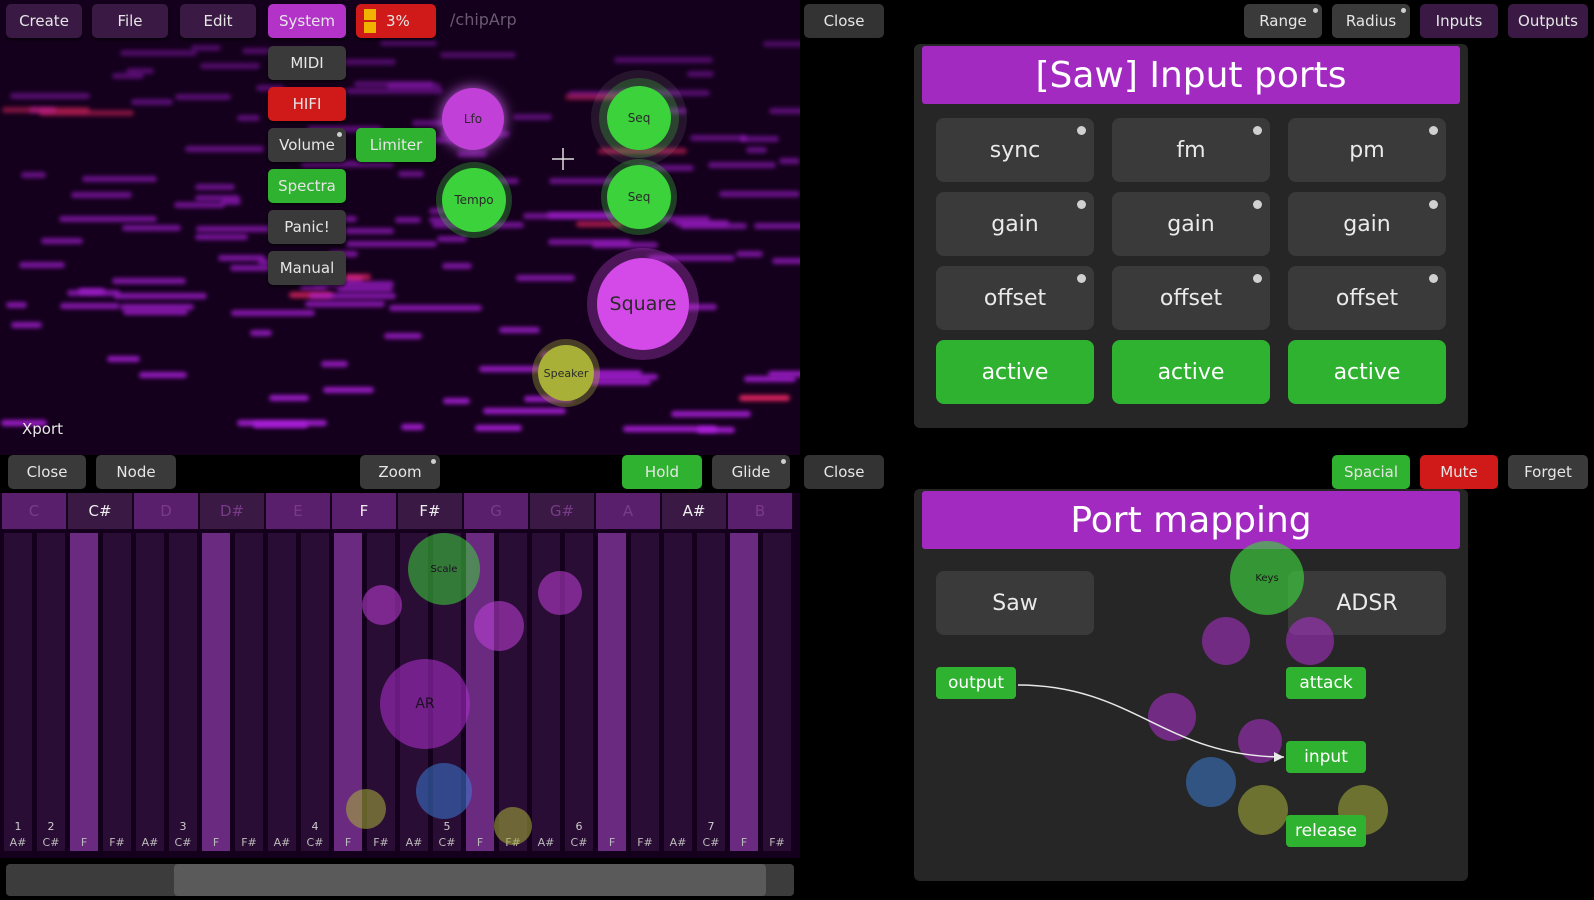 Image resolution: width=1594 pixels, height=900 pixels. What do you see at coordinates (844, 21) in the screenshot?
I see `close-top-button: Close` at bounding box center [844, 21].